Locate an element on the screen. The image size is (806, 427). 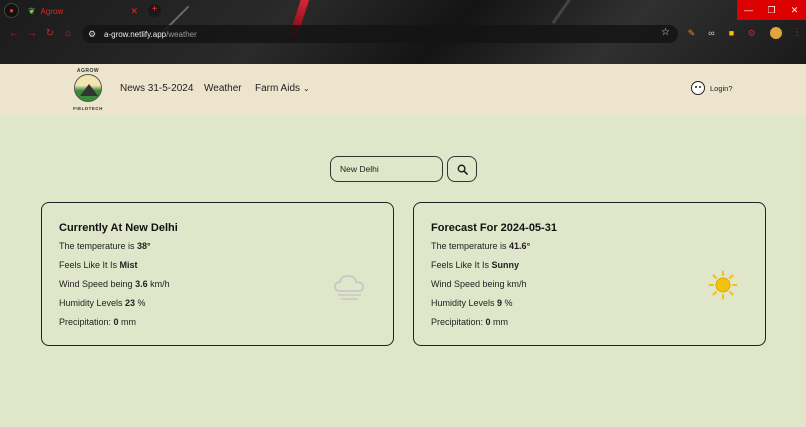
search-button is located at coordinates (462, 169).